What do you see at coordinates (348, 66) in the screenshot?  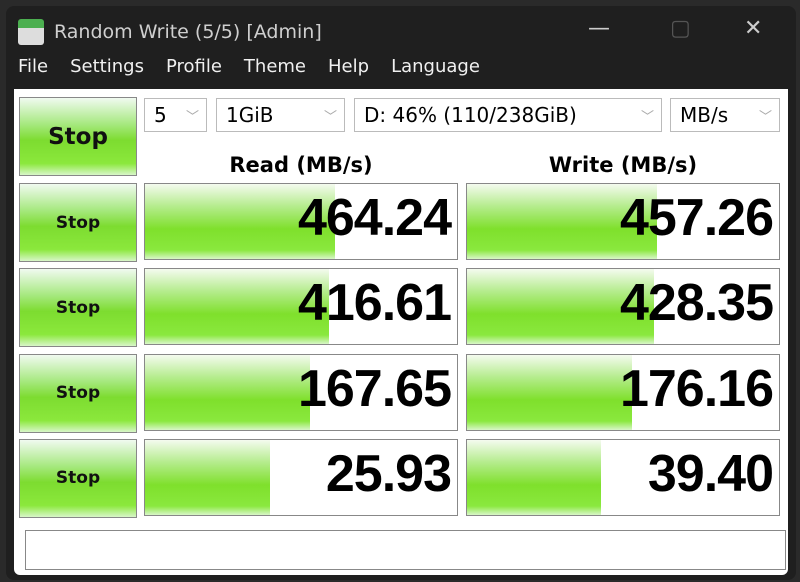 I see `menu-help: Help` at bounding box center [348, 66].